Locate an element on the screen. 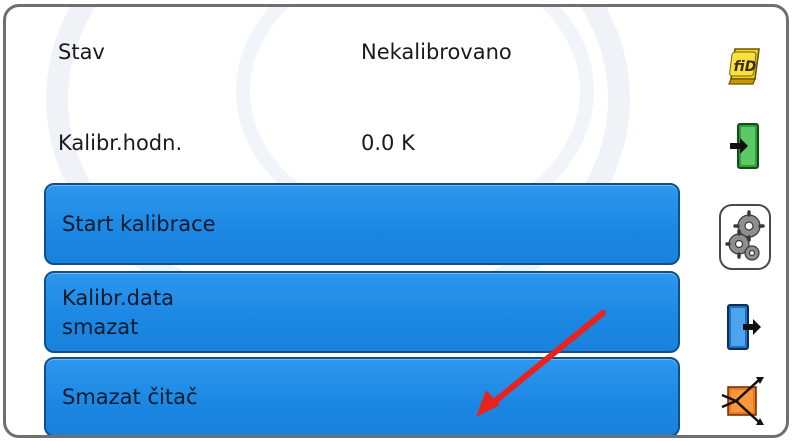  fid-icon: fiD is located at coordinates (744, 68).